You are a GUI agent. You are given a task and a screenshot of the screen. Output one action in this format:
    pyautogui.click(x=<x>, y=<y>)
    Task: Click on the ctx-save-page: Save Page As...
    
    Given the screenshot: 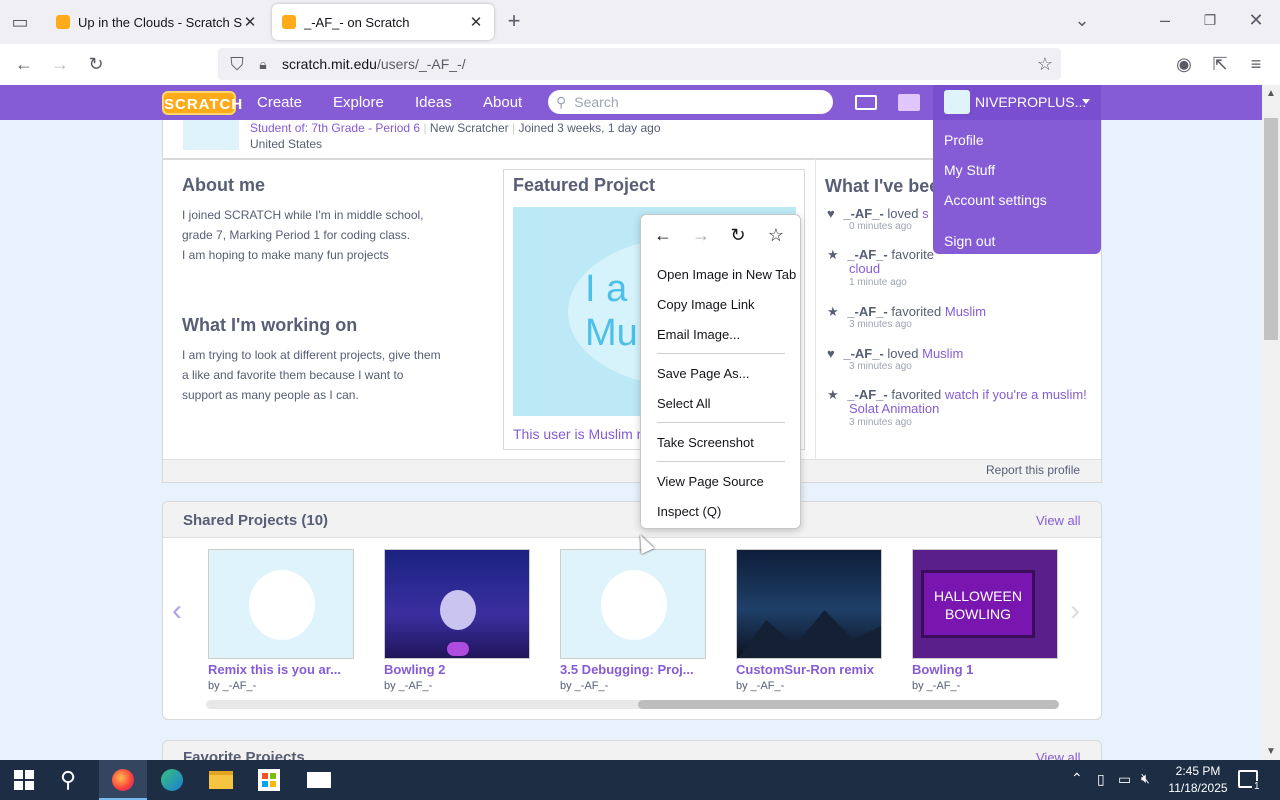 What is the action you would take?
    pyautogui.click(x=703, y=373)
    